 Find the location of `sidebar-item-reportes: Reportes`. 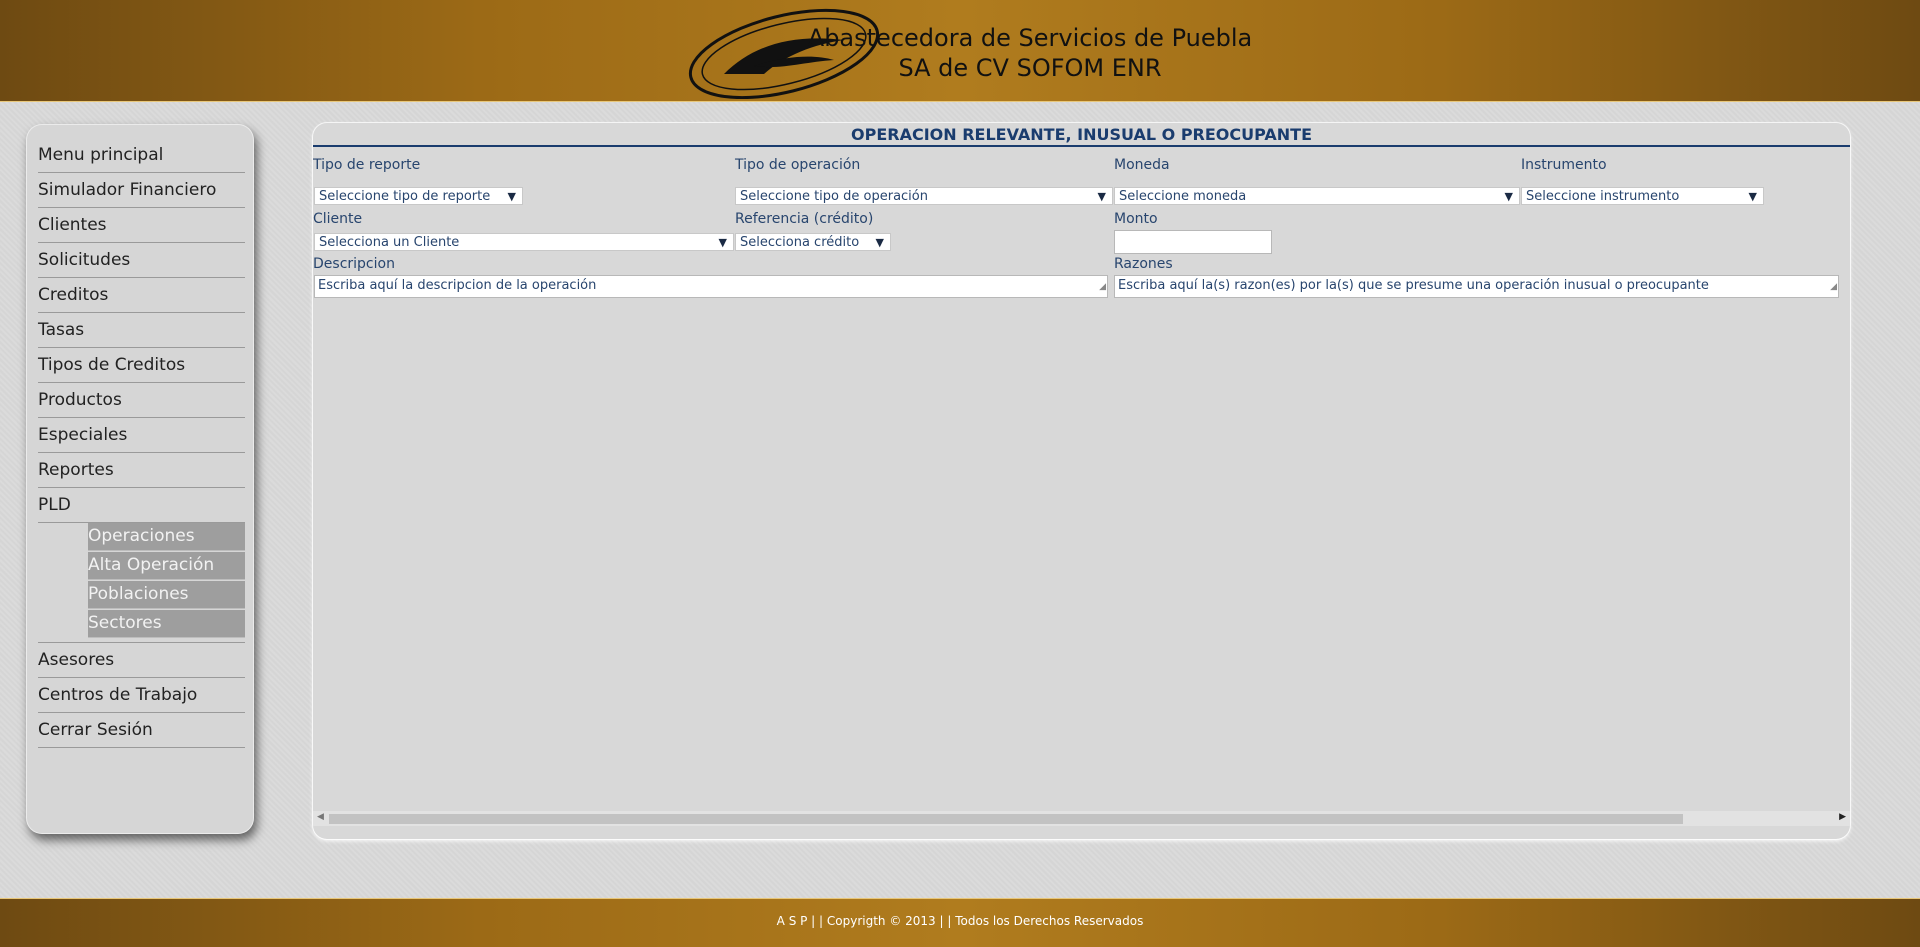

sidebar-item-reportes: Reportes is located at coordinates (141, 470).